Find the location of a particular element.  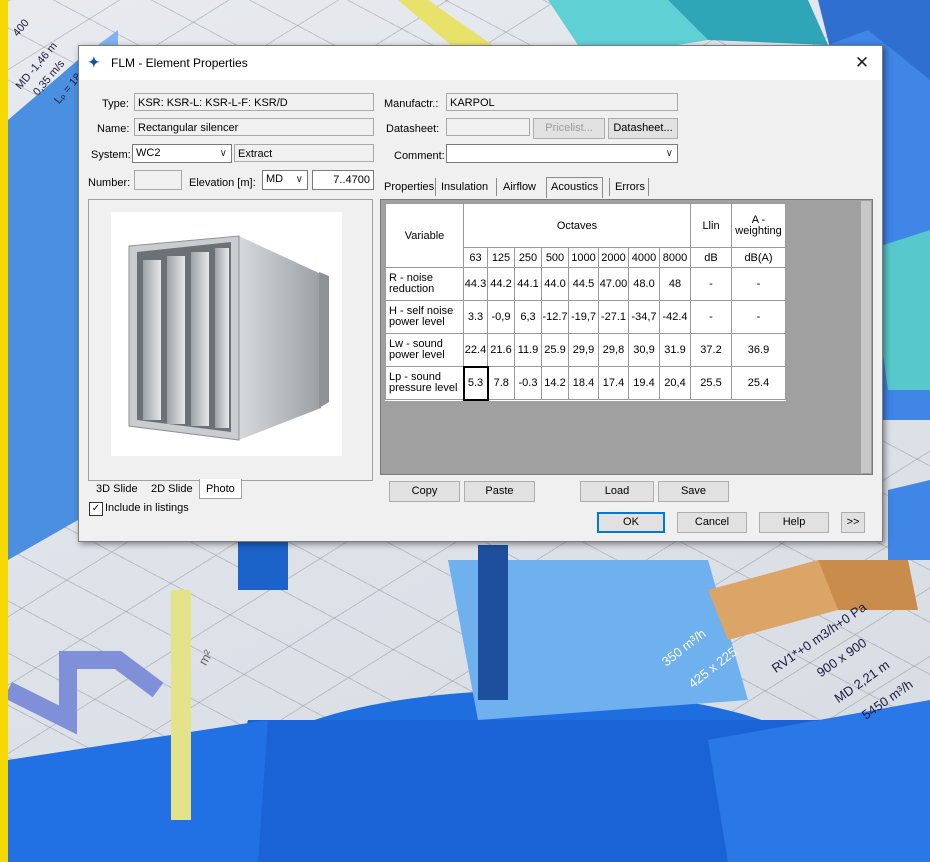

save-button: Save is located at coordinates (693, 491).